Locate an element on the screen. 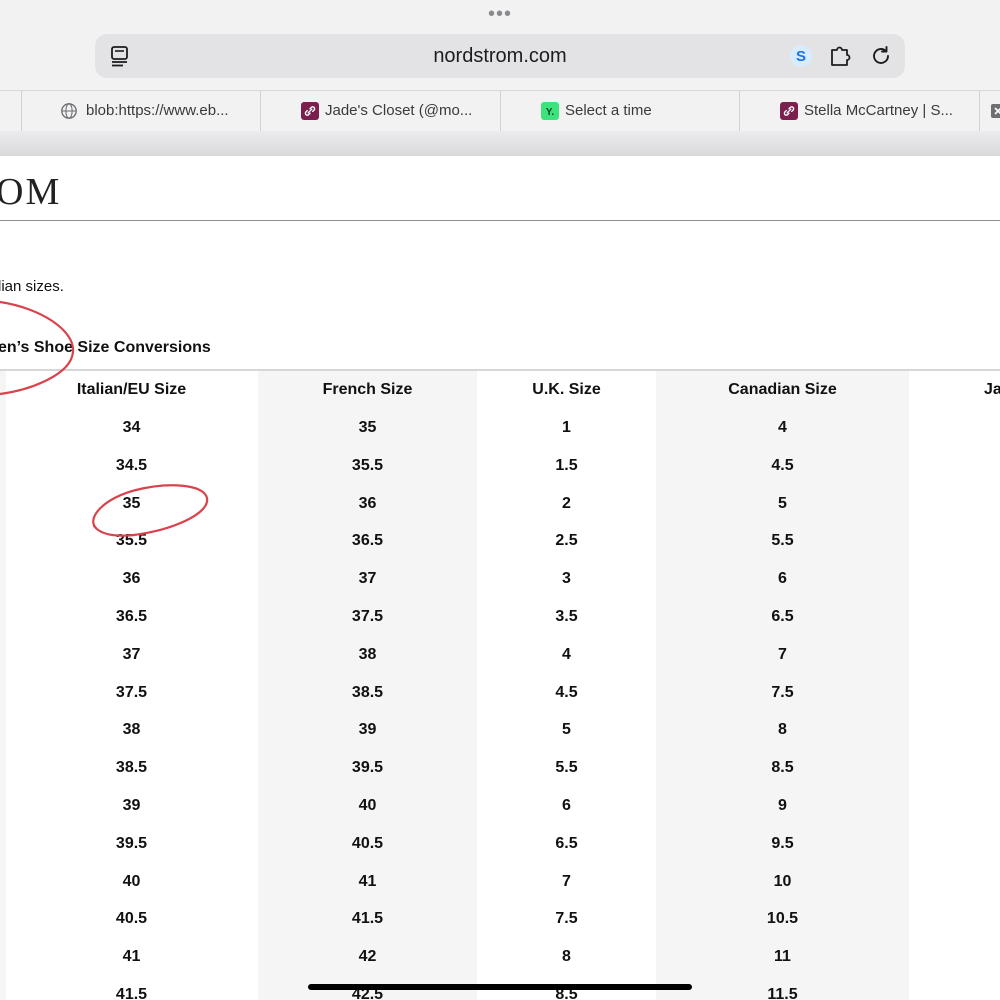  cell-uk: 2 is located at coordinates (566, 503).